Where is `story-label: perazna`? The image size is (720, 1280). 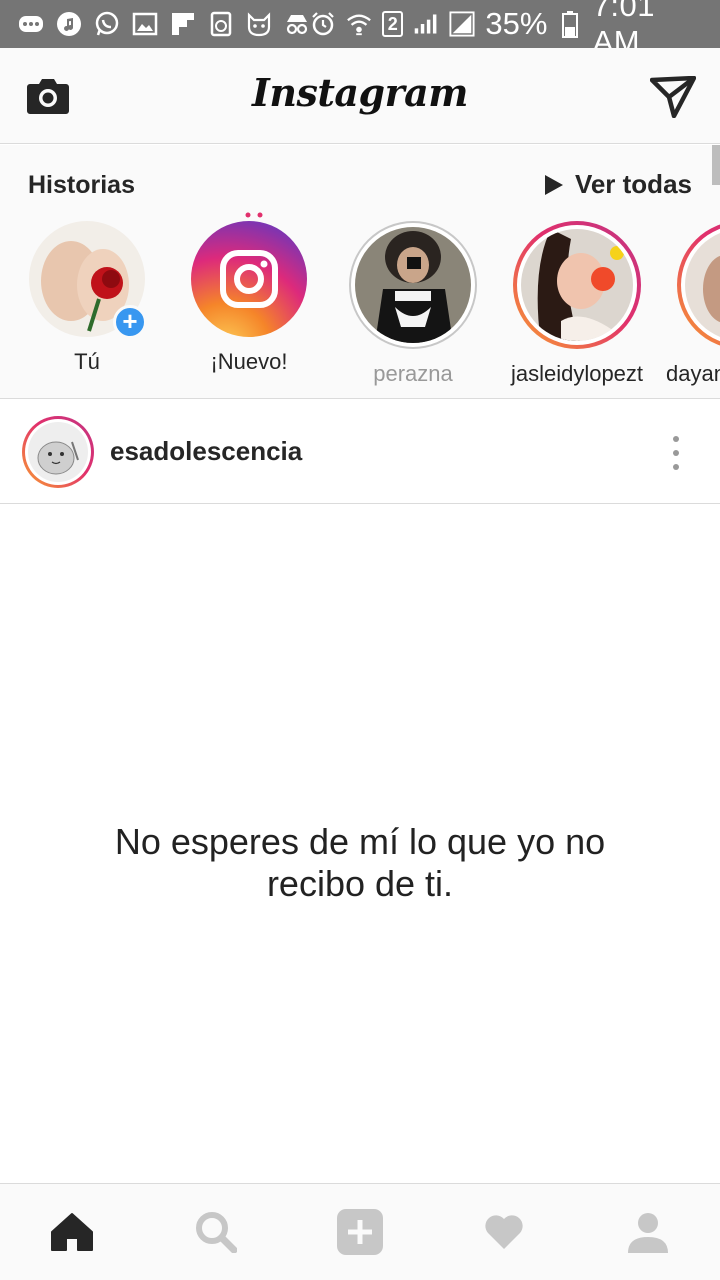
story-label: perazna is located at coordinates (413, 373).